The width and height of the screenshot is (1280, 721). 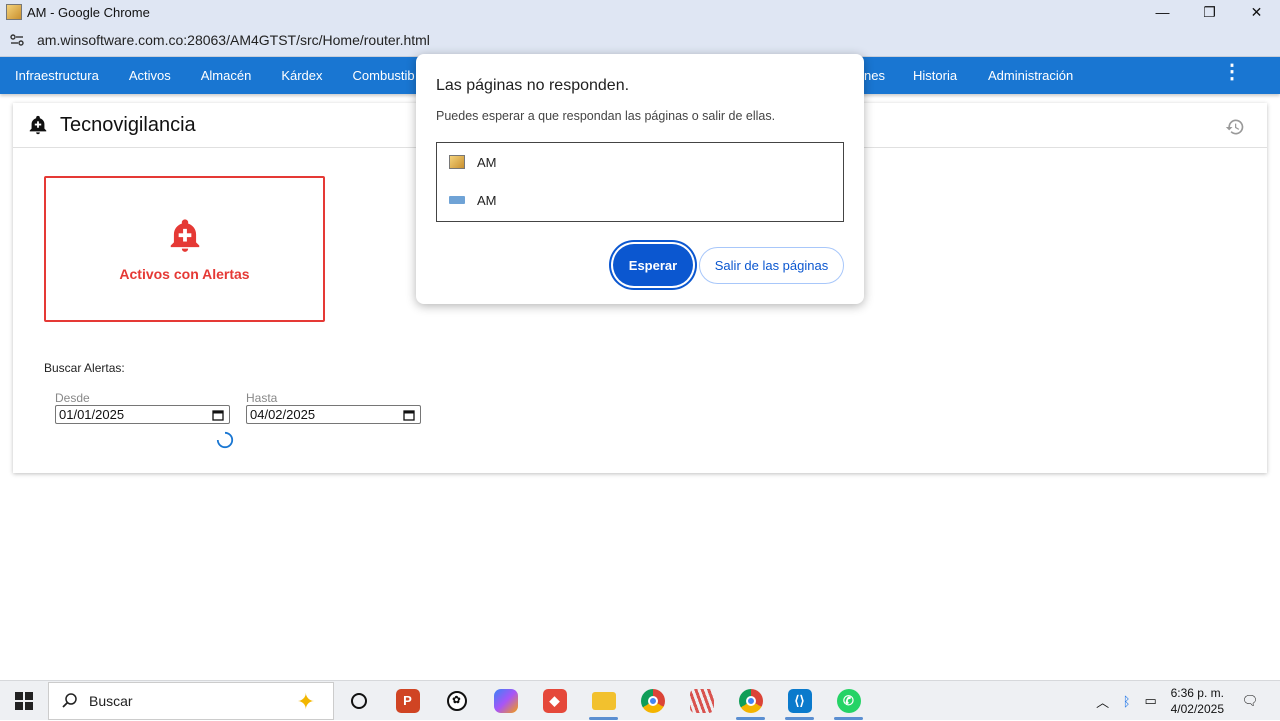 I want to click on leave-pages-button: Salir de las páginas, so click(x=771, y=265).